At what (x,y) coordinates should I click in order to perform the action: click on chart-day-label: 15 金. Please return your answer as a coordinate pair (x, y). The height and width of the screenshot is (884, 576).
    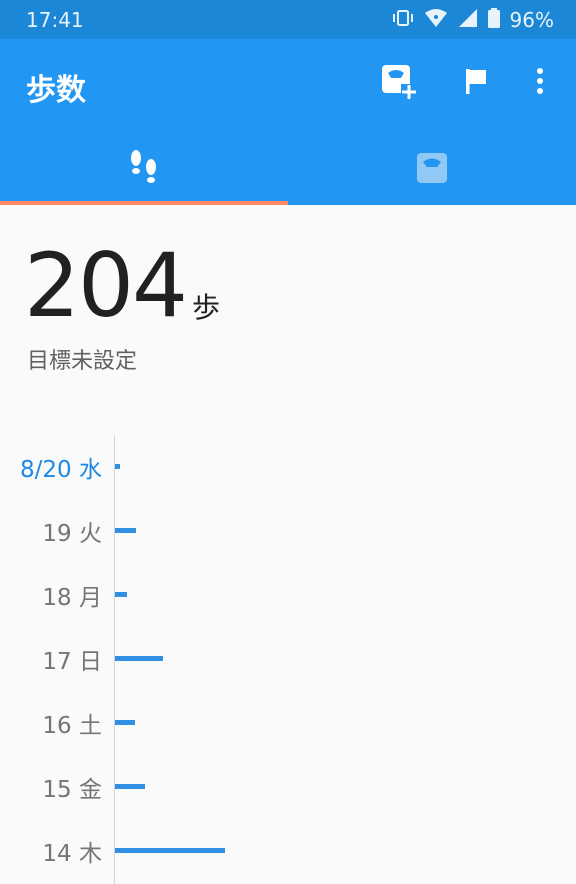
    Looking at the image, I should click on (72, 790).